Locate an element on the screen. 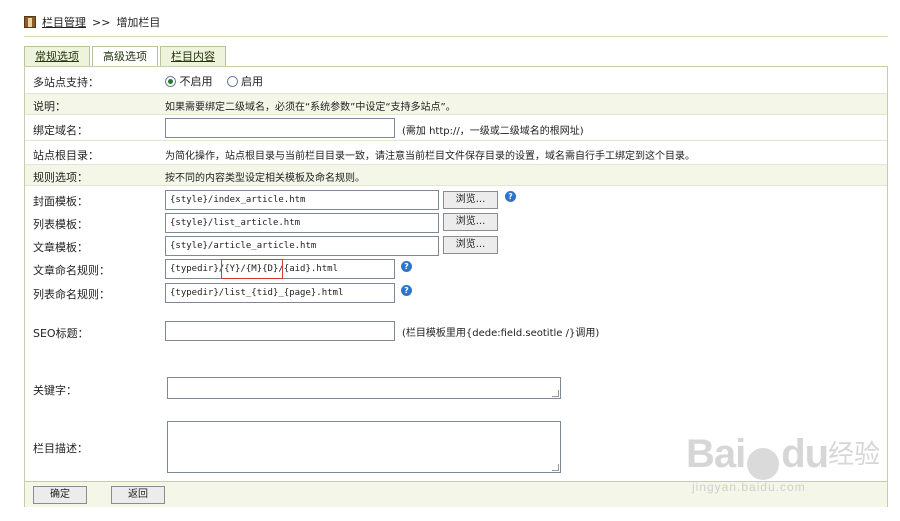 This screenshot has width=900, height=521. list-naming-input: {typedir}/list_{tid}_{page}.html is located at coordinates (280, 293).